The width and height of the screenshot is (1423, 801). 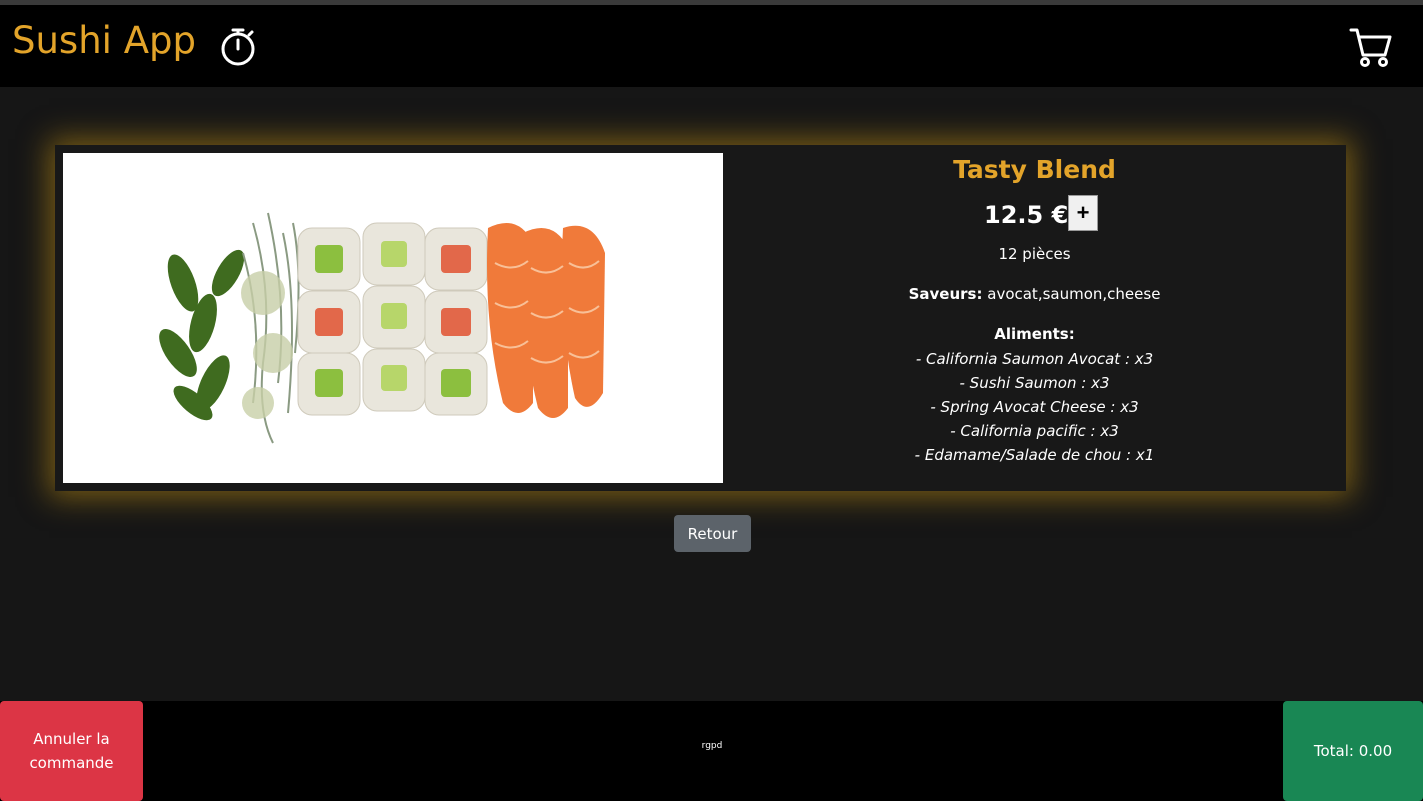 What do you see at coordinates (1034, 169) in the screenshot?
I see `product-name: Tasty Blend` at bounding box center [1034, 169].